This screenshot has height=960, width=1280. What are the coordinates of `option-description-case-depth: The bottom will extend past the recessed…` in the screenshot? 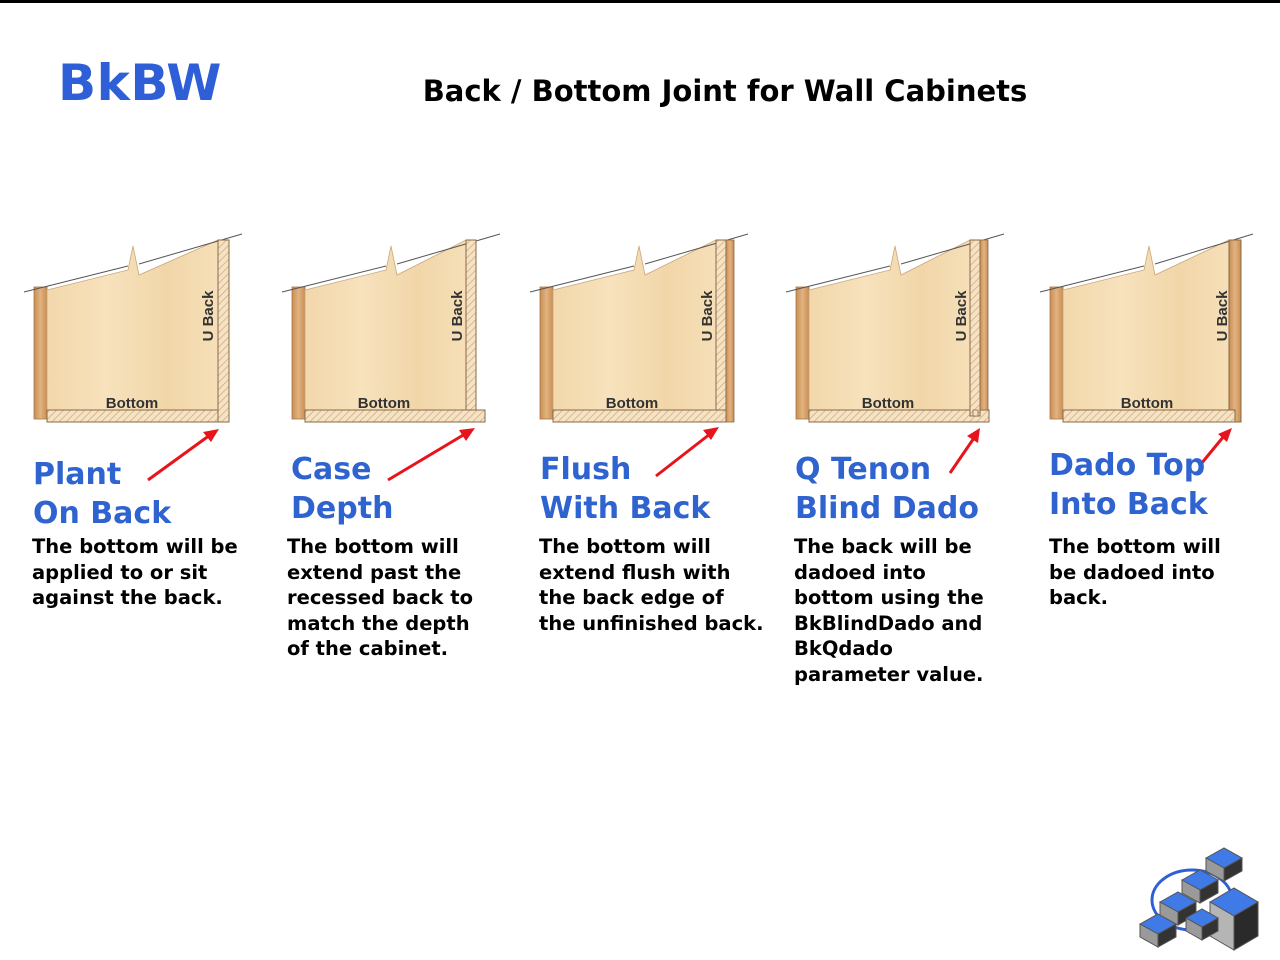 It's located at (380, 598).